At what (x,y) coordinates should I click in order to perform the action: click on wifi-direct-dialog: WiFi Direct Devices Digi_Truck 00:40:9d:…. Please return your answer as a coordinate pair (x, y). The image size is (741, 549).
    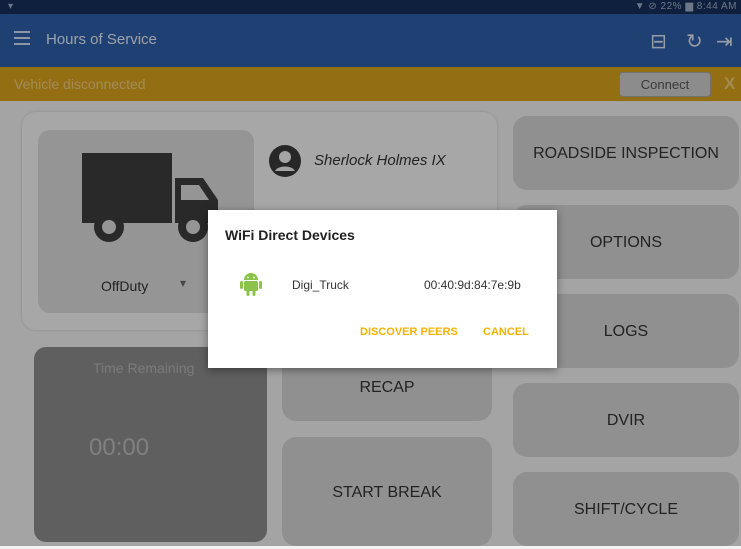
    Looking at the image, I should click on (382, 289).